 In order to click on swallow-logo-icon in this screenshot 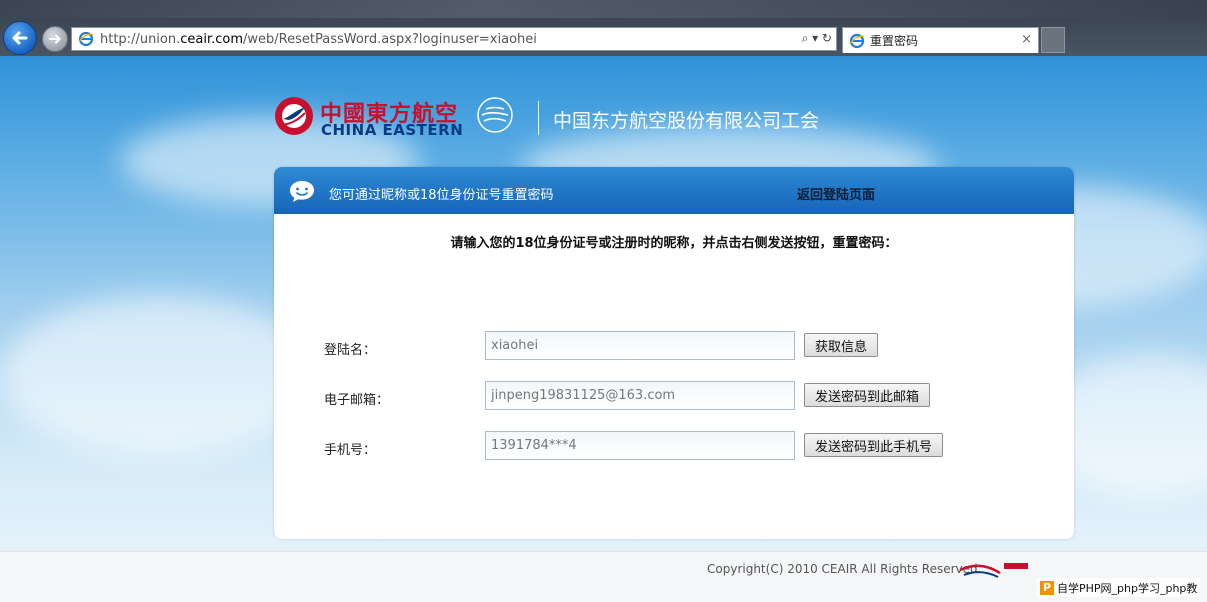, I will do `click(294, 116)`.